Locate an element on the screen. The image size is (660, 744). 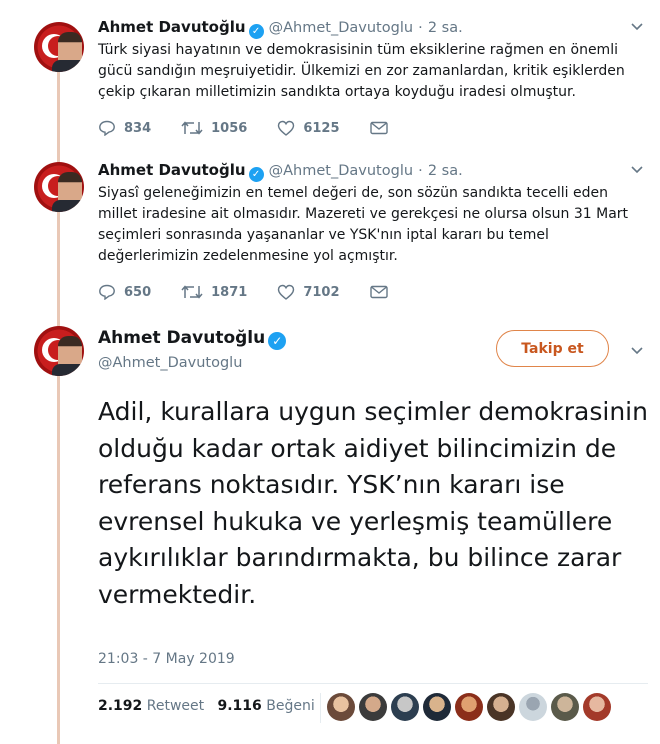
reply-button: 650 is located at coordinates (124, 292).